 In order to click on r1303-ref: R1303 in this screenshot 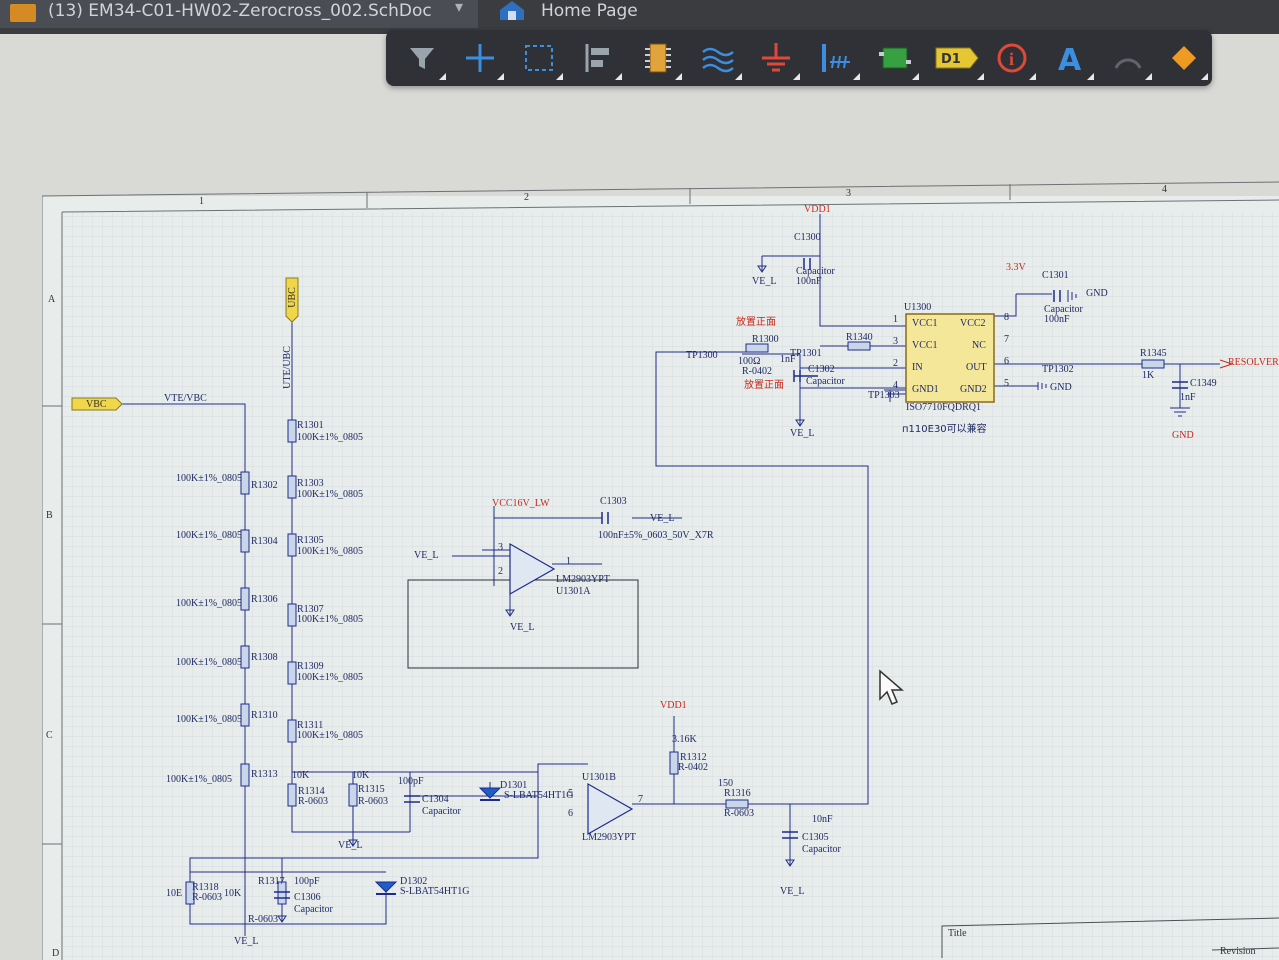, I will do `click(310, 483)`.